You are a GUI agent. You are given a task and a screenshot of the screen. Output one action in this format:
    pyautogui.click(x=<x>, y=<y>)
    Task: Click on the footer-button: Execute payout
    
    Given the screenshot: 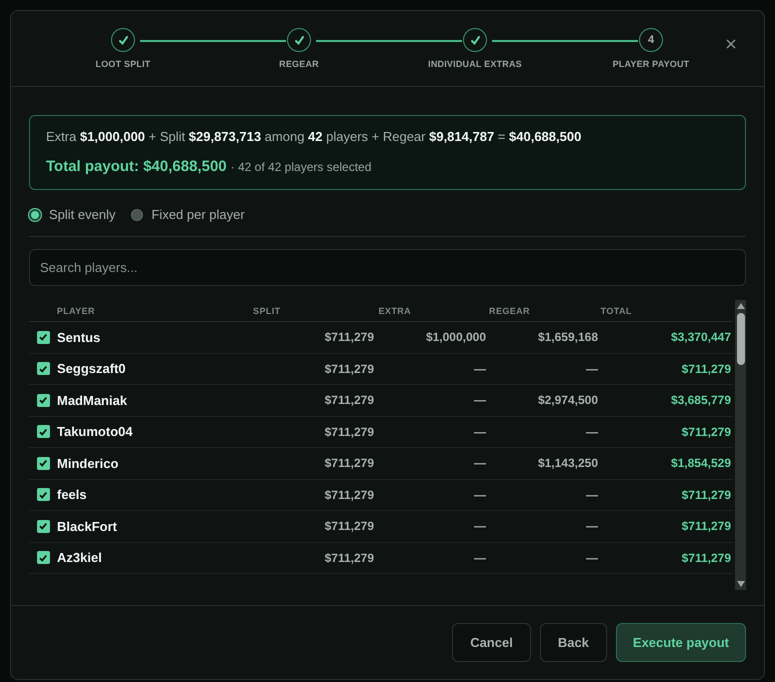 What is the action you would take?
    pyautogui.click(x=681, y=642)
    